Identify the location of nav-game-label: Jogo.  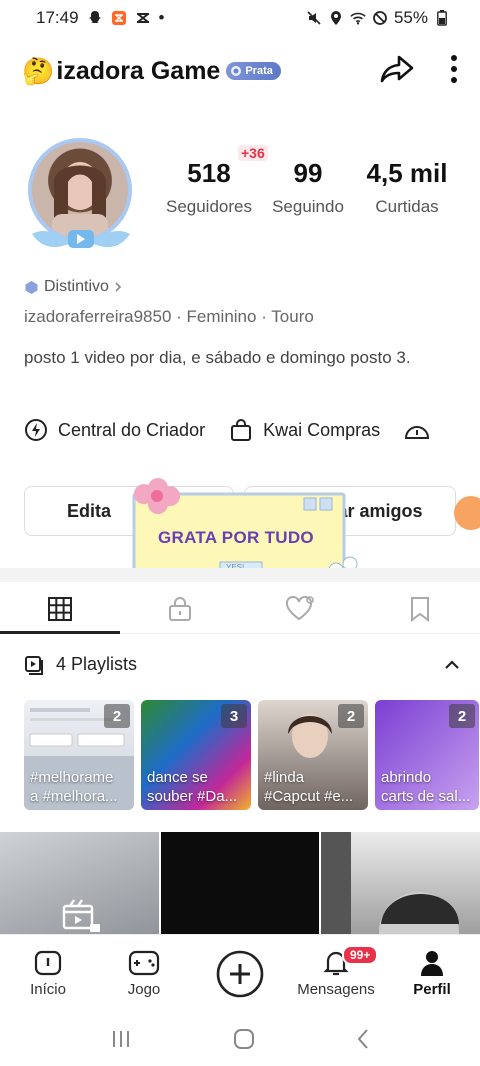
(144, 989).